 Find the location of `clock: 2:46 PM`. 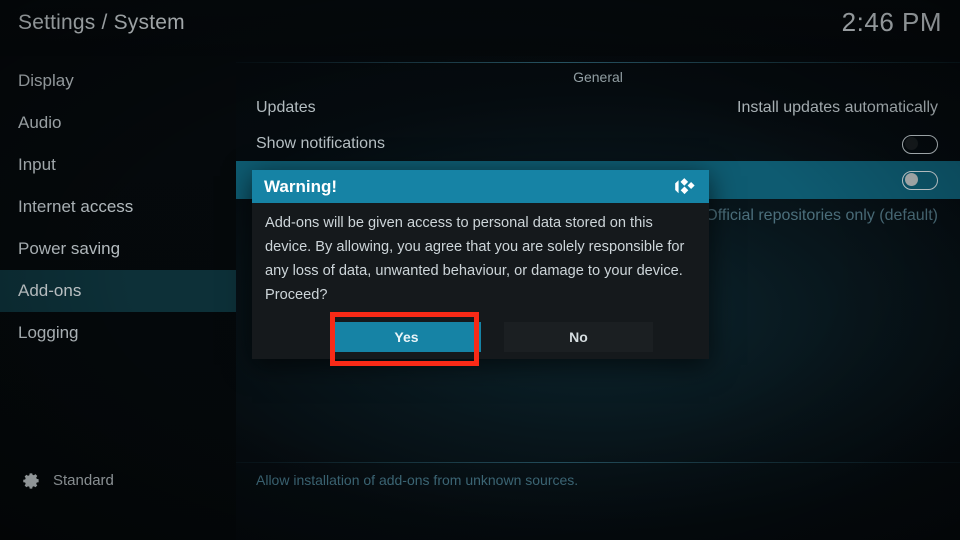

clock: 2:46 PM is located at coordinates (891, 22).